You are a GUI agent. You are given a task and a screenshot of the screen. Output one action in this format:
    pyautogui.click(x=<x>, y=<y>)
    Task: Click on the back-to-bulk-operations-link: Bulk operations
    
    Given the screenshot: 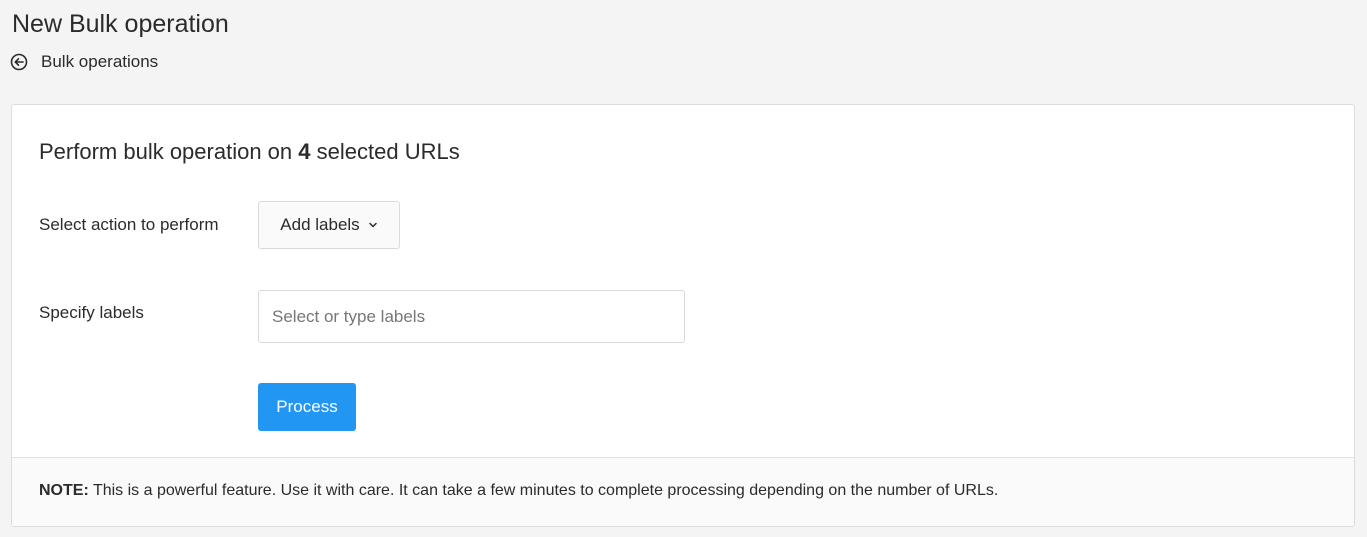 What is the action you would take?
    pyautogui.click(x=84, y=62)
    